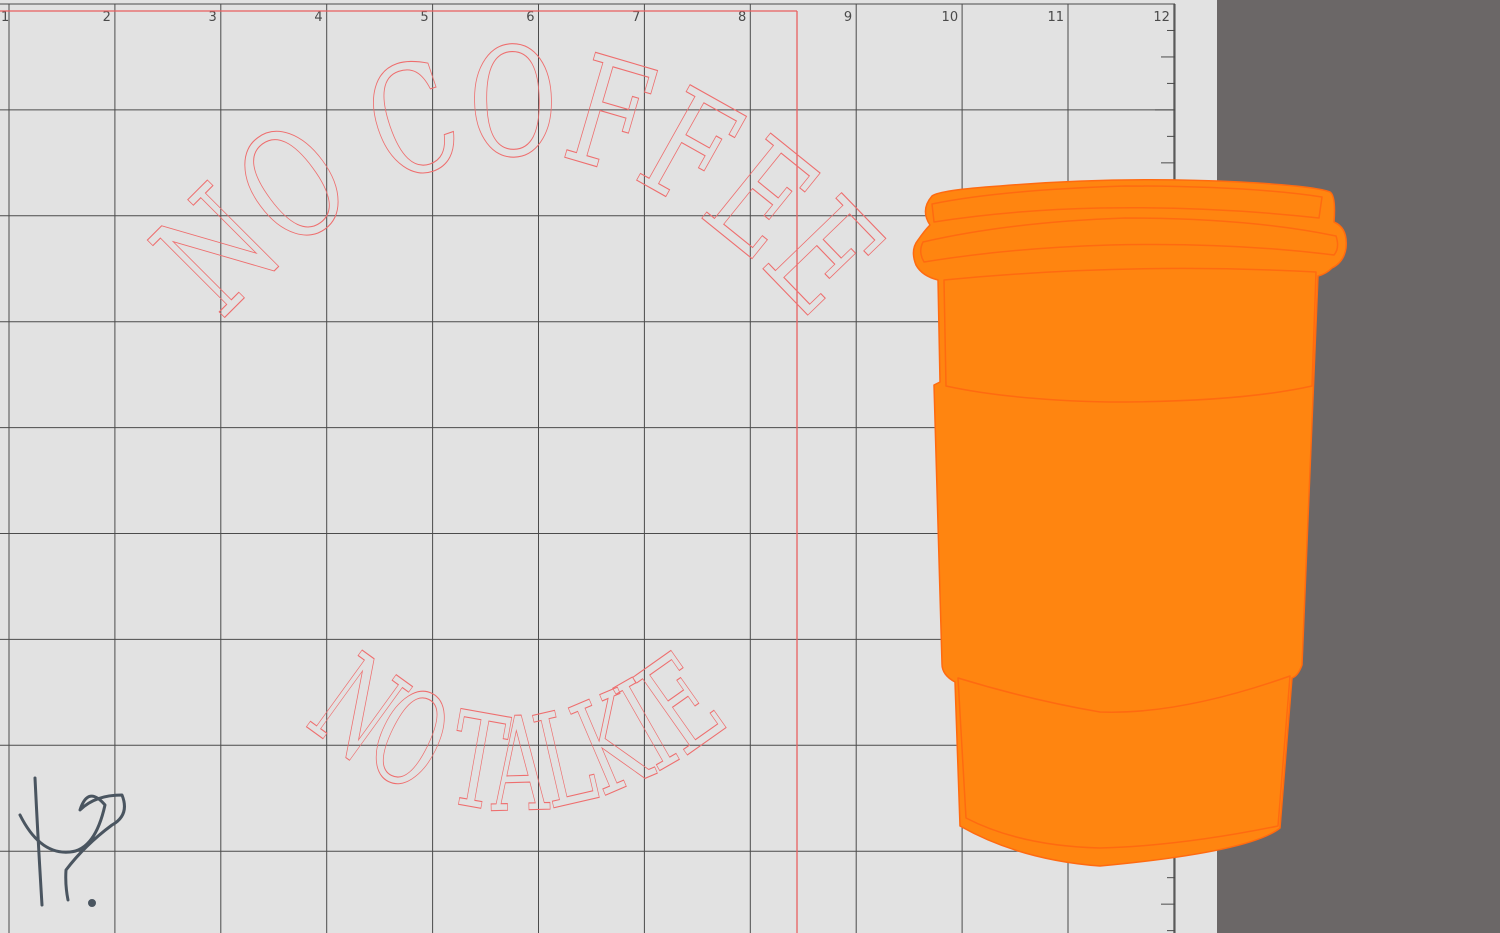  I want to click on ruler-number: 10, so click(950, 17).